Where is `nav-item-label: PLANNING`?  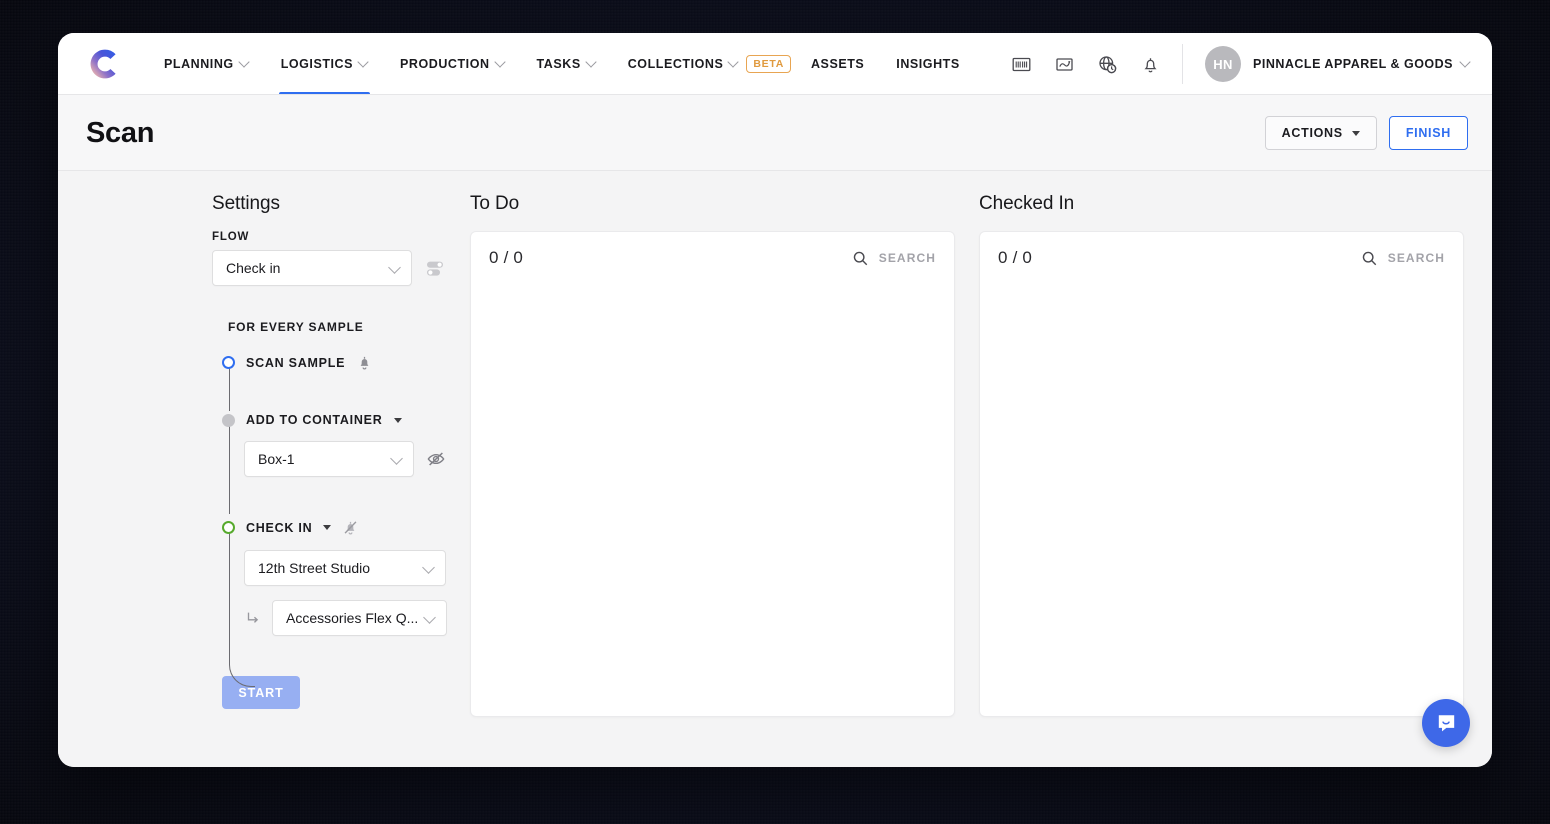 nav-item-label: PLANNING is located at coordinates (199, 64).